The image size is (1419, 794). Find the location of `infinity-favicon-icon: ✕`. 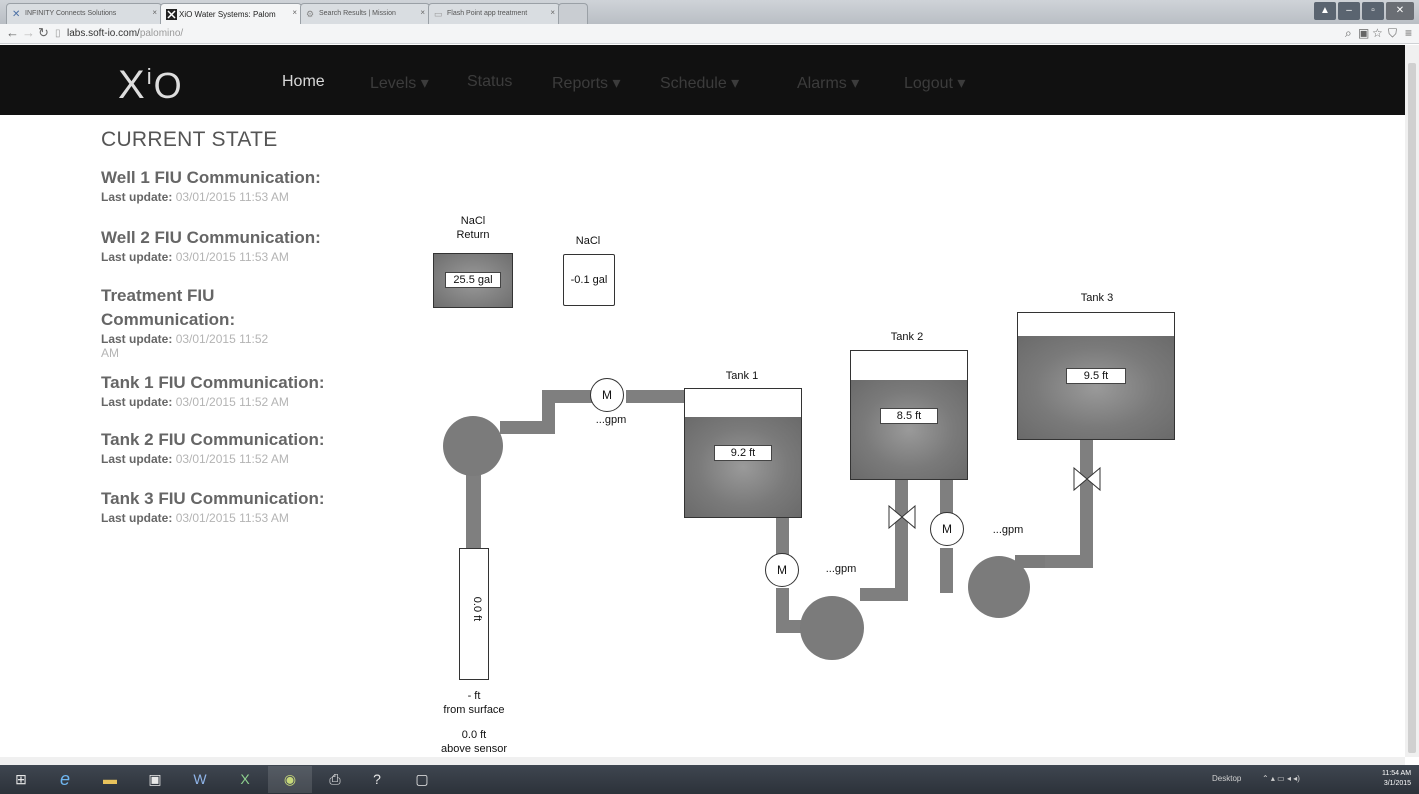

infinity-favicon-icon: ✕ is located at coordinates (16, 14).